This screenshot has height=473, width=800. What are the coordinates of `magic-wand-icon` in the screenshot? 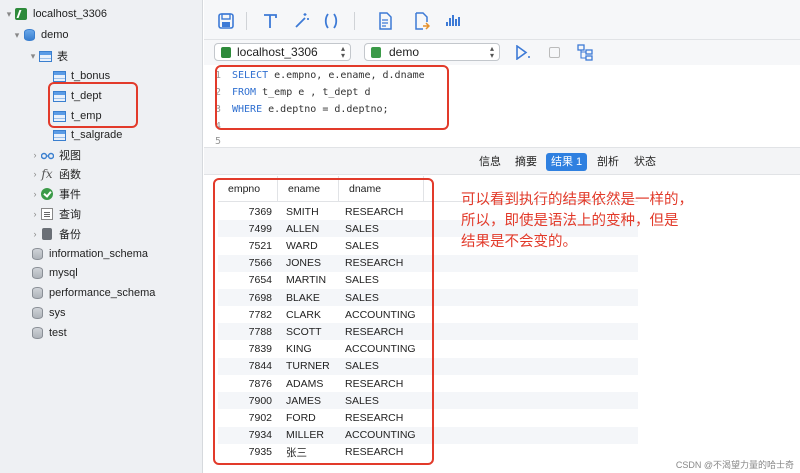 It's located at (301, 21).